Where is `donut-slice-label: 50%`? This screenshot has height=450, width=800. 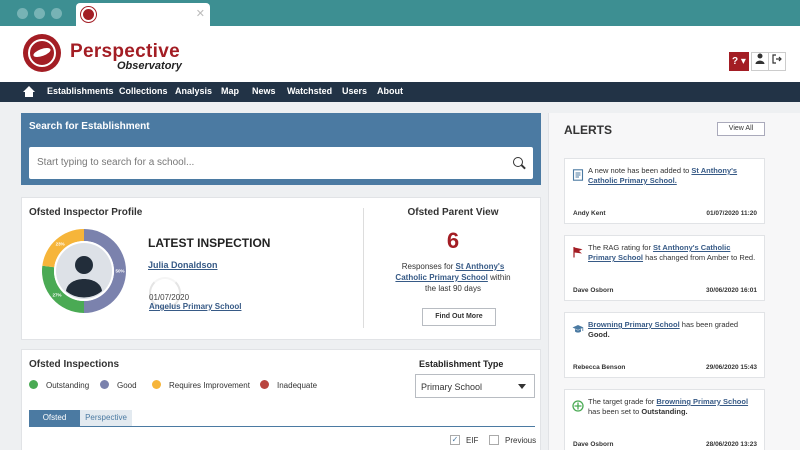
donut-slice-label: 50% is located at coordinates (119, 271).